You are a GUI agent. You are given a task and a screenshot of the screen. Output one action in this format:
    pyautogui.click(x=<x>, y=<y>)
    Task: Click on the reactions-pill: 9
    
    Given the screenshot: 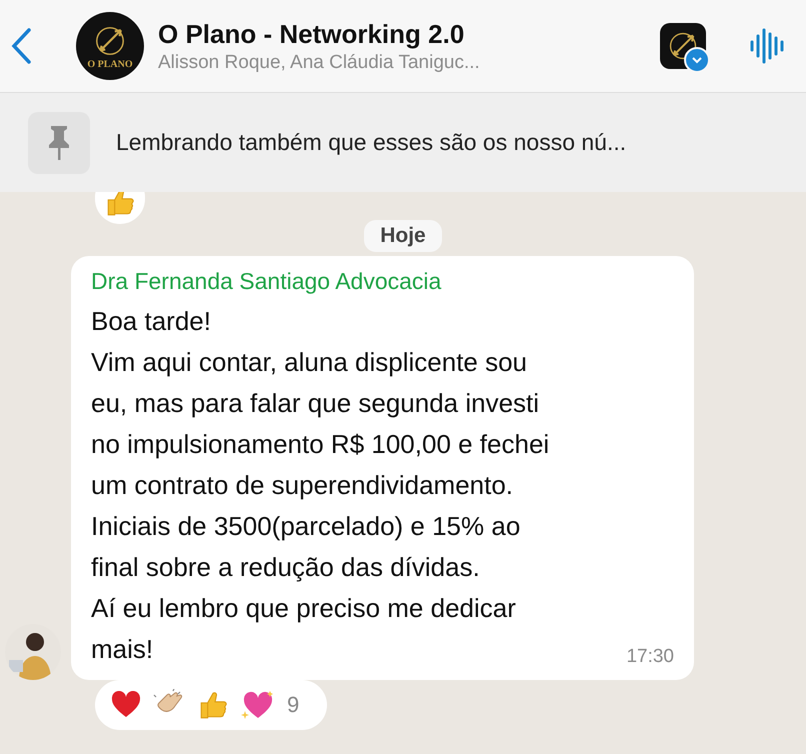 What is the action you would take?
    pyautogui.click(x=211, y=705)
    